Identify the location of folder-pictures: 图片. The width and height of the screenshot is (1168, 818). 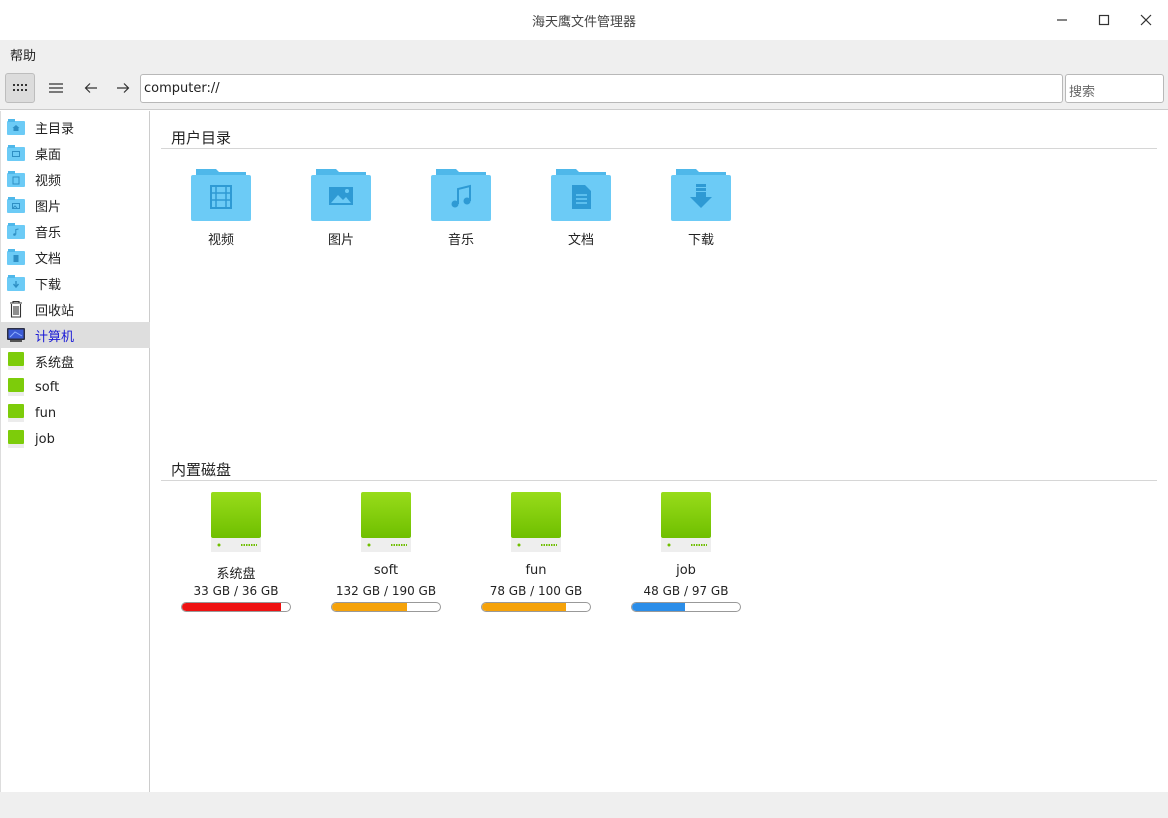
(341, 212).